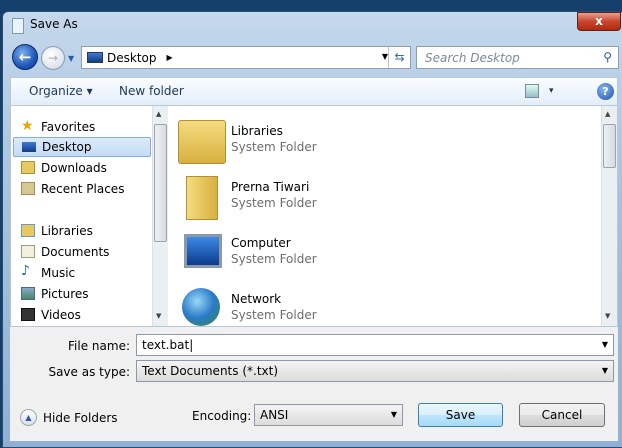 The height and width of the screenshot is (448, 622). I want to click on refresh-icon: ⇆, so click(399, 57).